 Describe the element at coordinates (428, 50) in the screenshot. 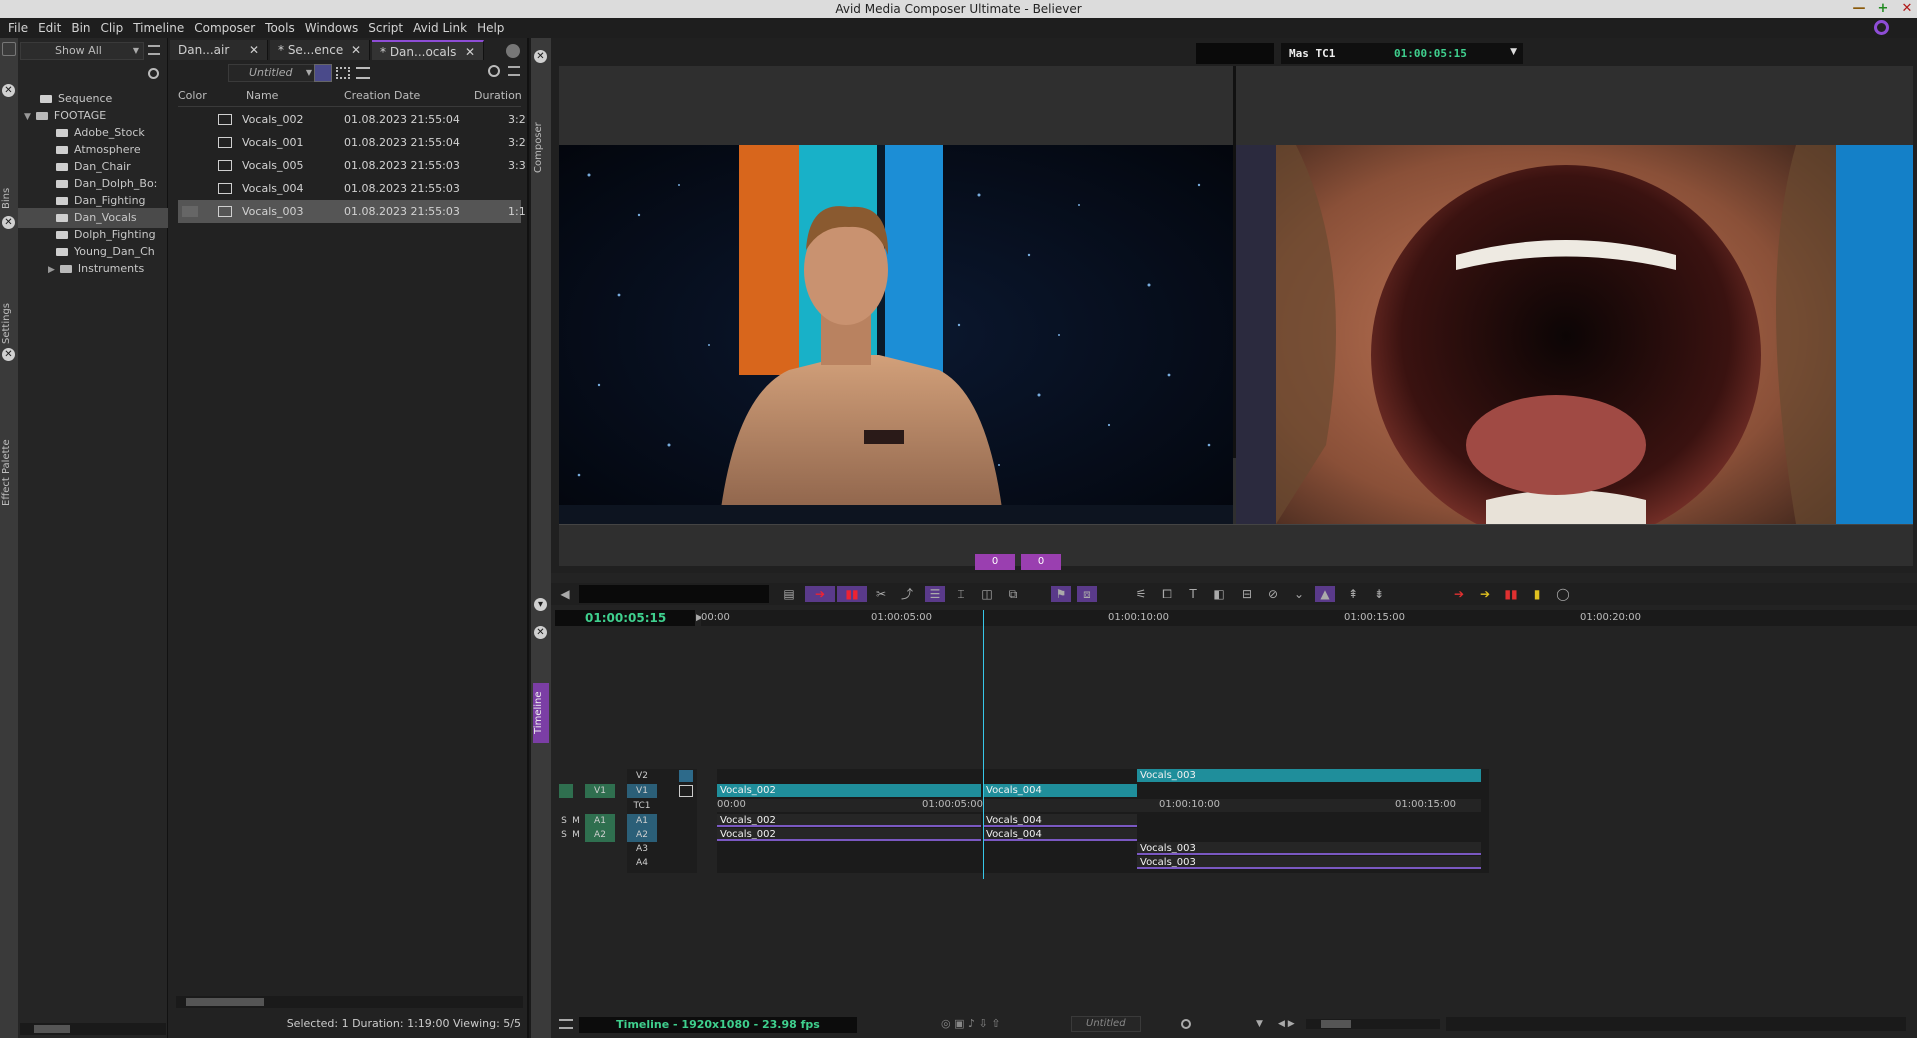

I see `tab-dan-vocals: * Dan...ocals ✕` at that location.